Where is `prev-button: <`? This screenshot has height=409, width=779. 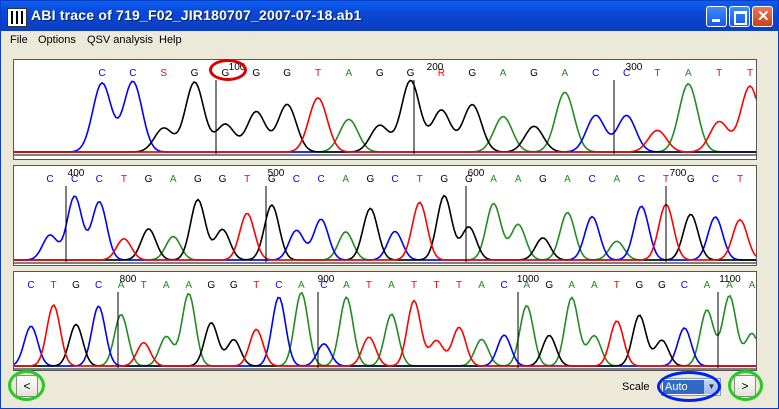
prev-button: < is located at coordinates (27, 386).